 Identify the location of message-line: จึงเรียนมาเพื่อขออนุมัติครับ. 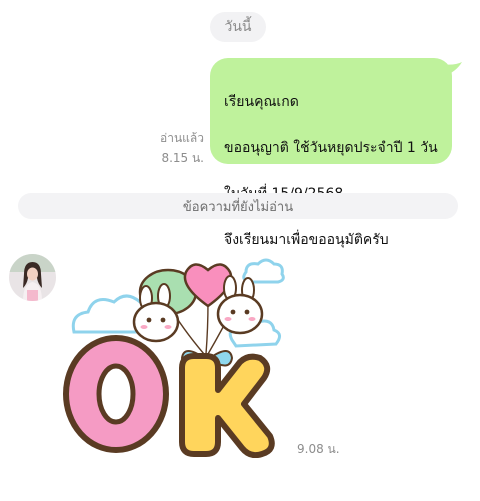
(306, 240).